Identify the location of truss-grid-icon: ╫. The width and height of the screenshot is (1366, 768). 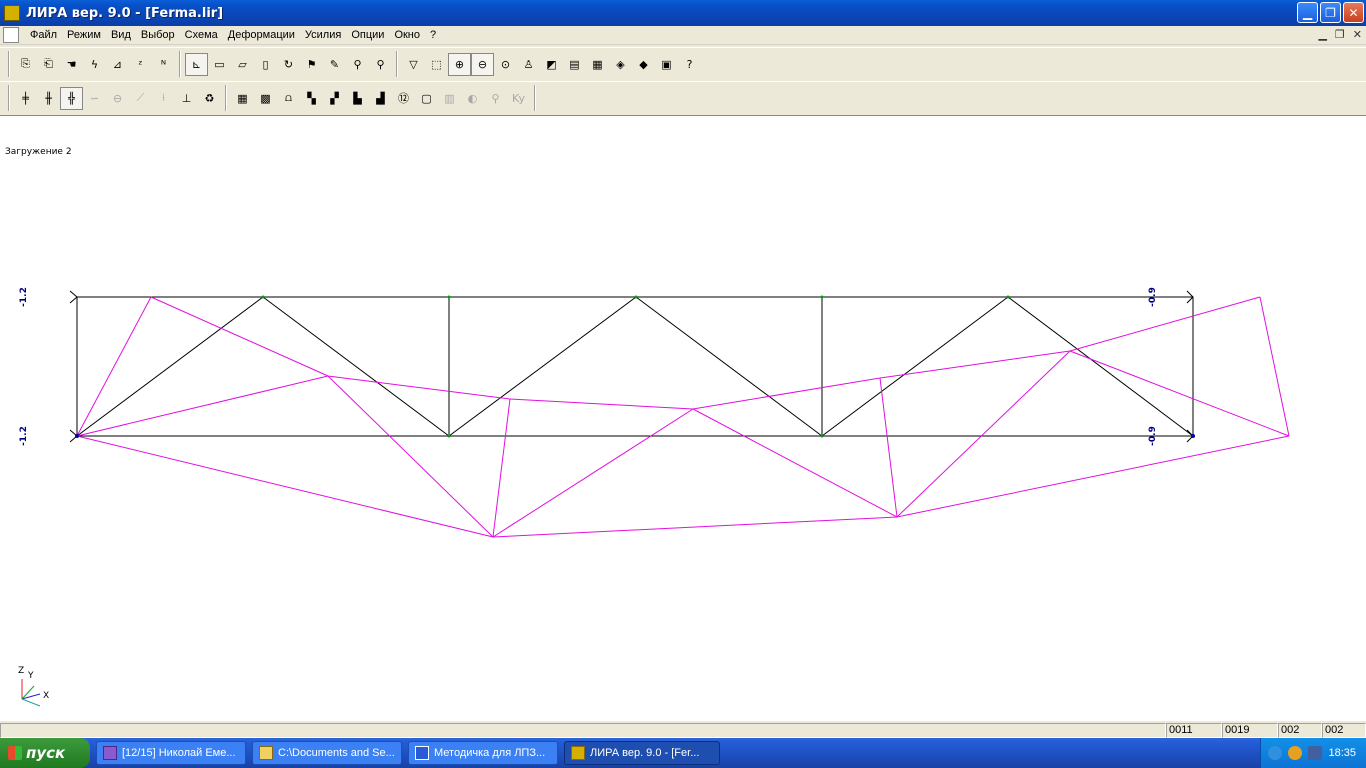
(48, 98).